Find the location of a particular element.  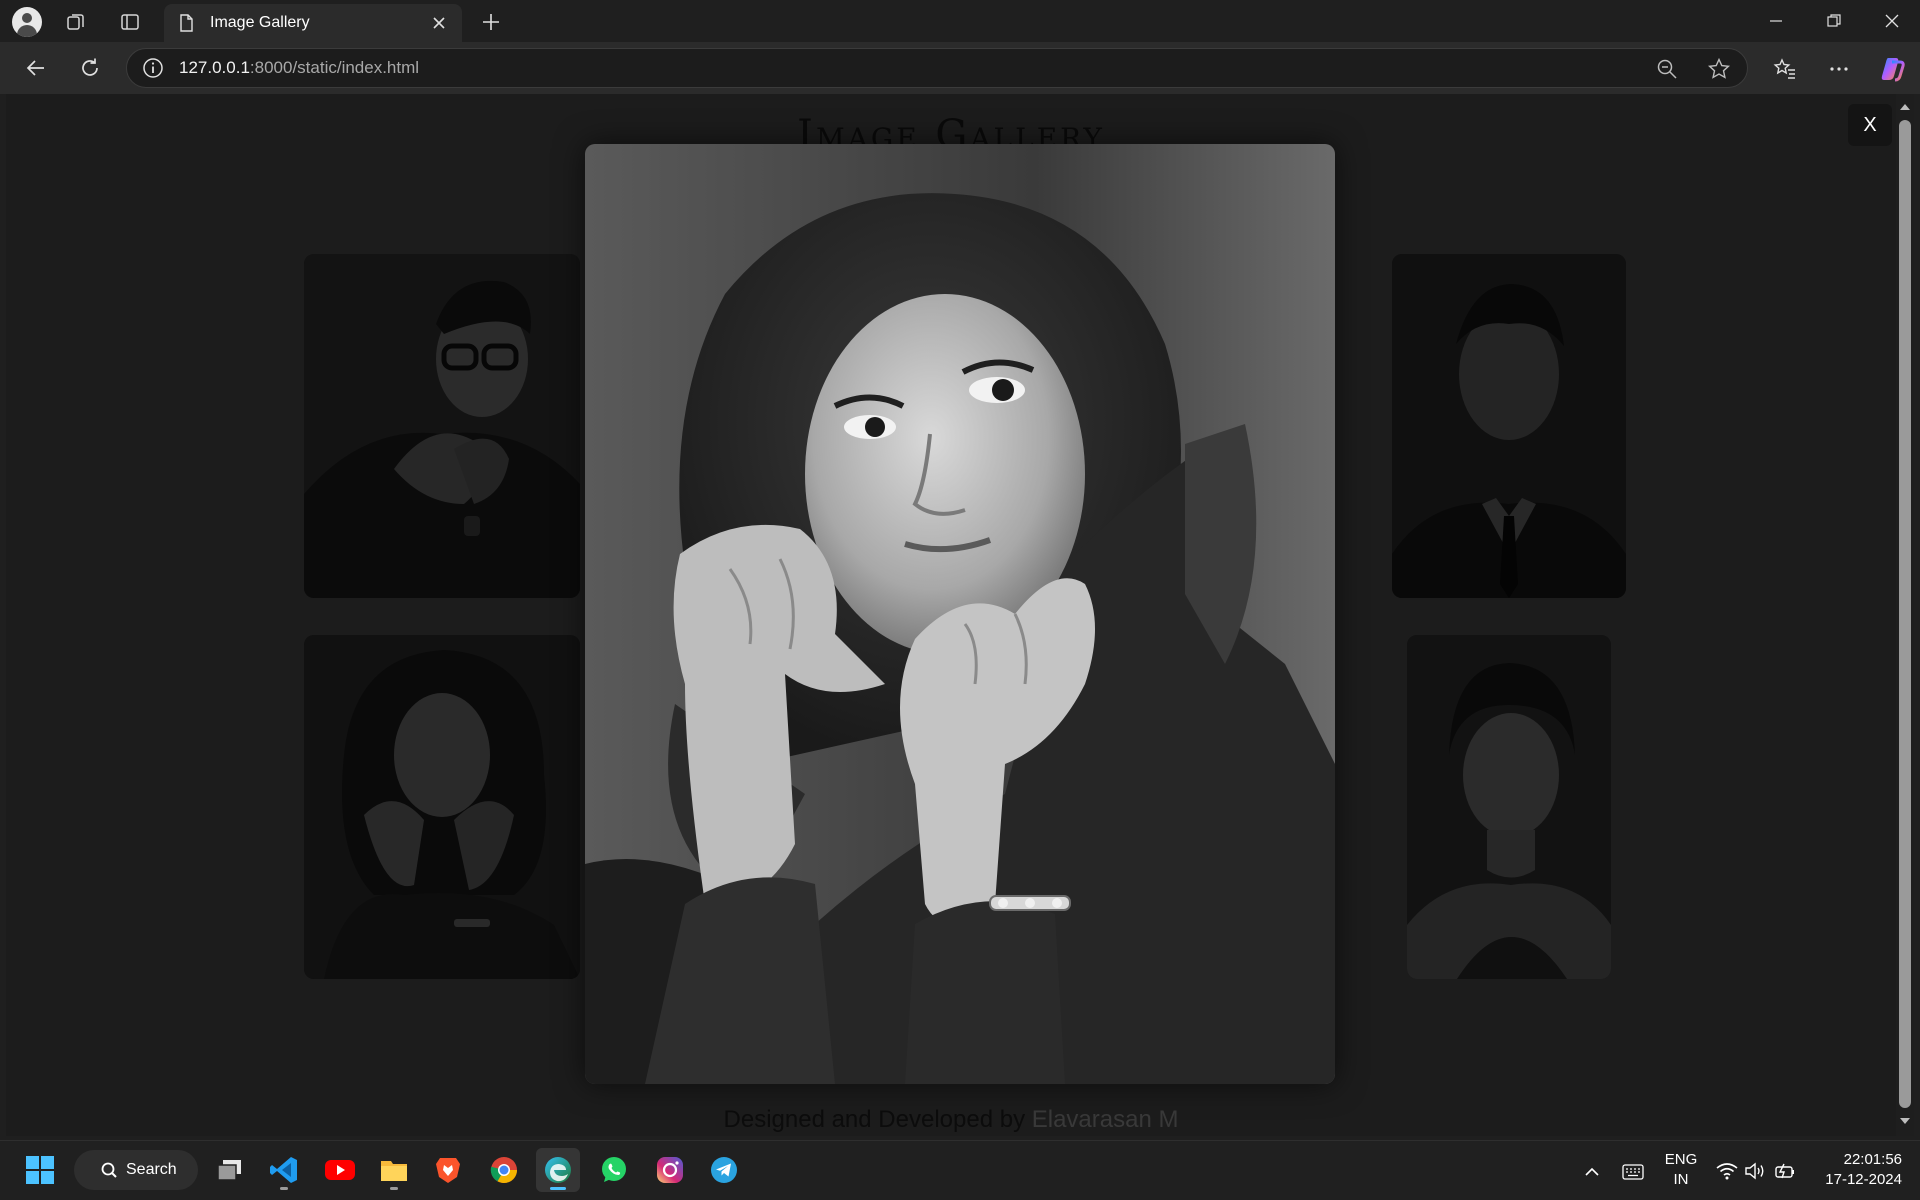

zoom-out-icon is located at coordinates (1667, 69).